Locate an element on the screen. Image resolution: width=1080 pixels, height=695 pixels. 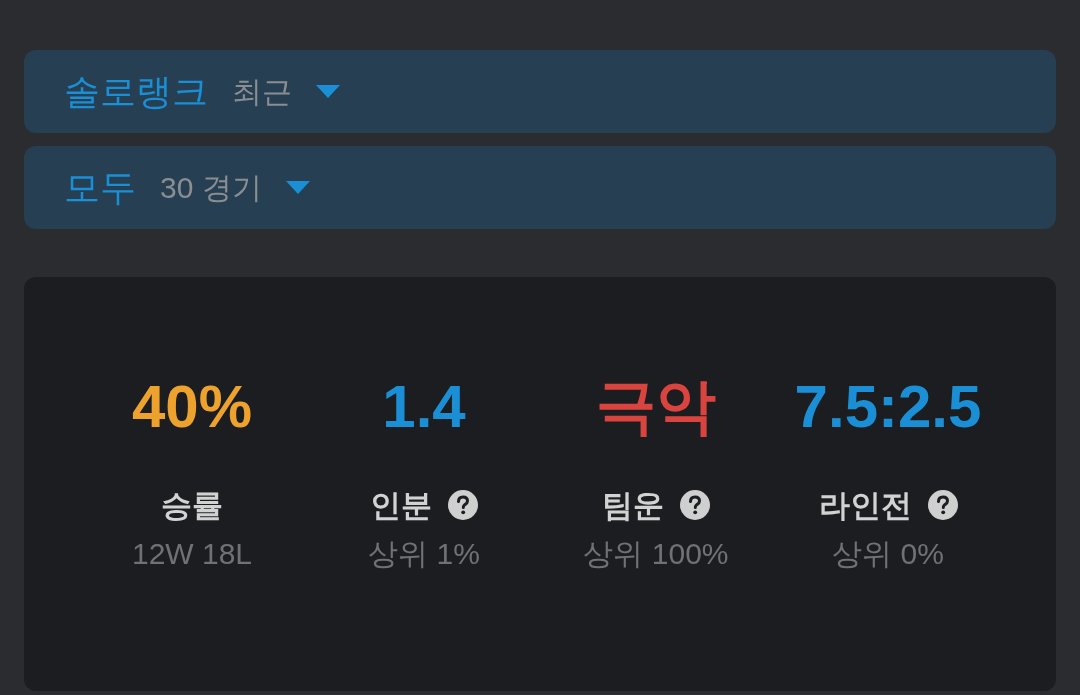
stat-detail: 상위 0% is located at coordinates (888, 554).